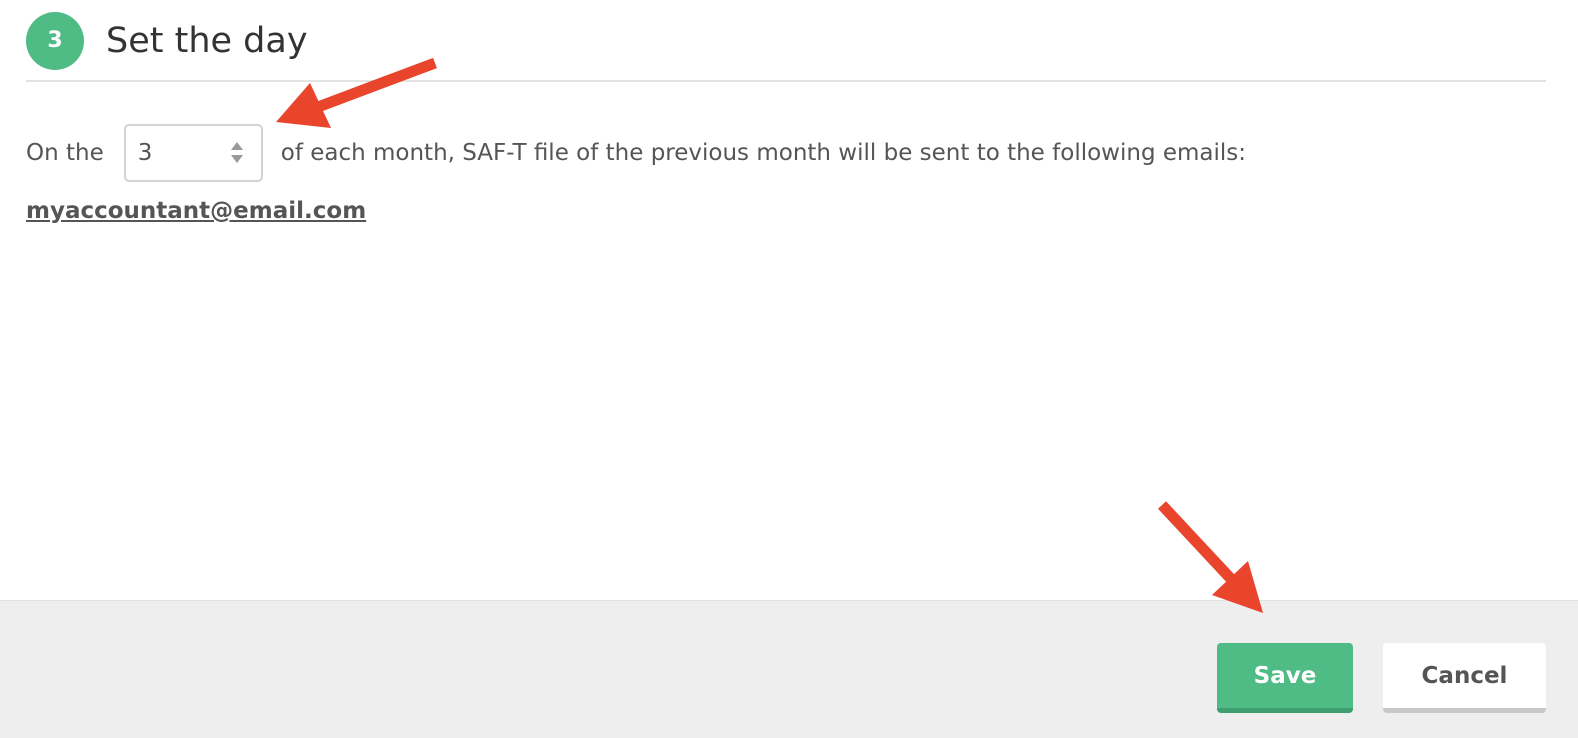 Image resolution: width=1578 pixels, height=738 pixels. What do you see at coordinates (145, 153) in the screenshot?
I see `day-of-month-value: 3` at bounding box center [145, 153].